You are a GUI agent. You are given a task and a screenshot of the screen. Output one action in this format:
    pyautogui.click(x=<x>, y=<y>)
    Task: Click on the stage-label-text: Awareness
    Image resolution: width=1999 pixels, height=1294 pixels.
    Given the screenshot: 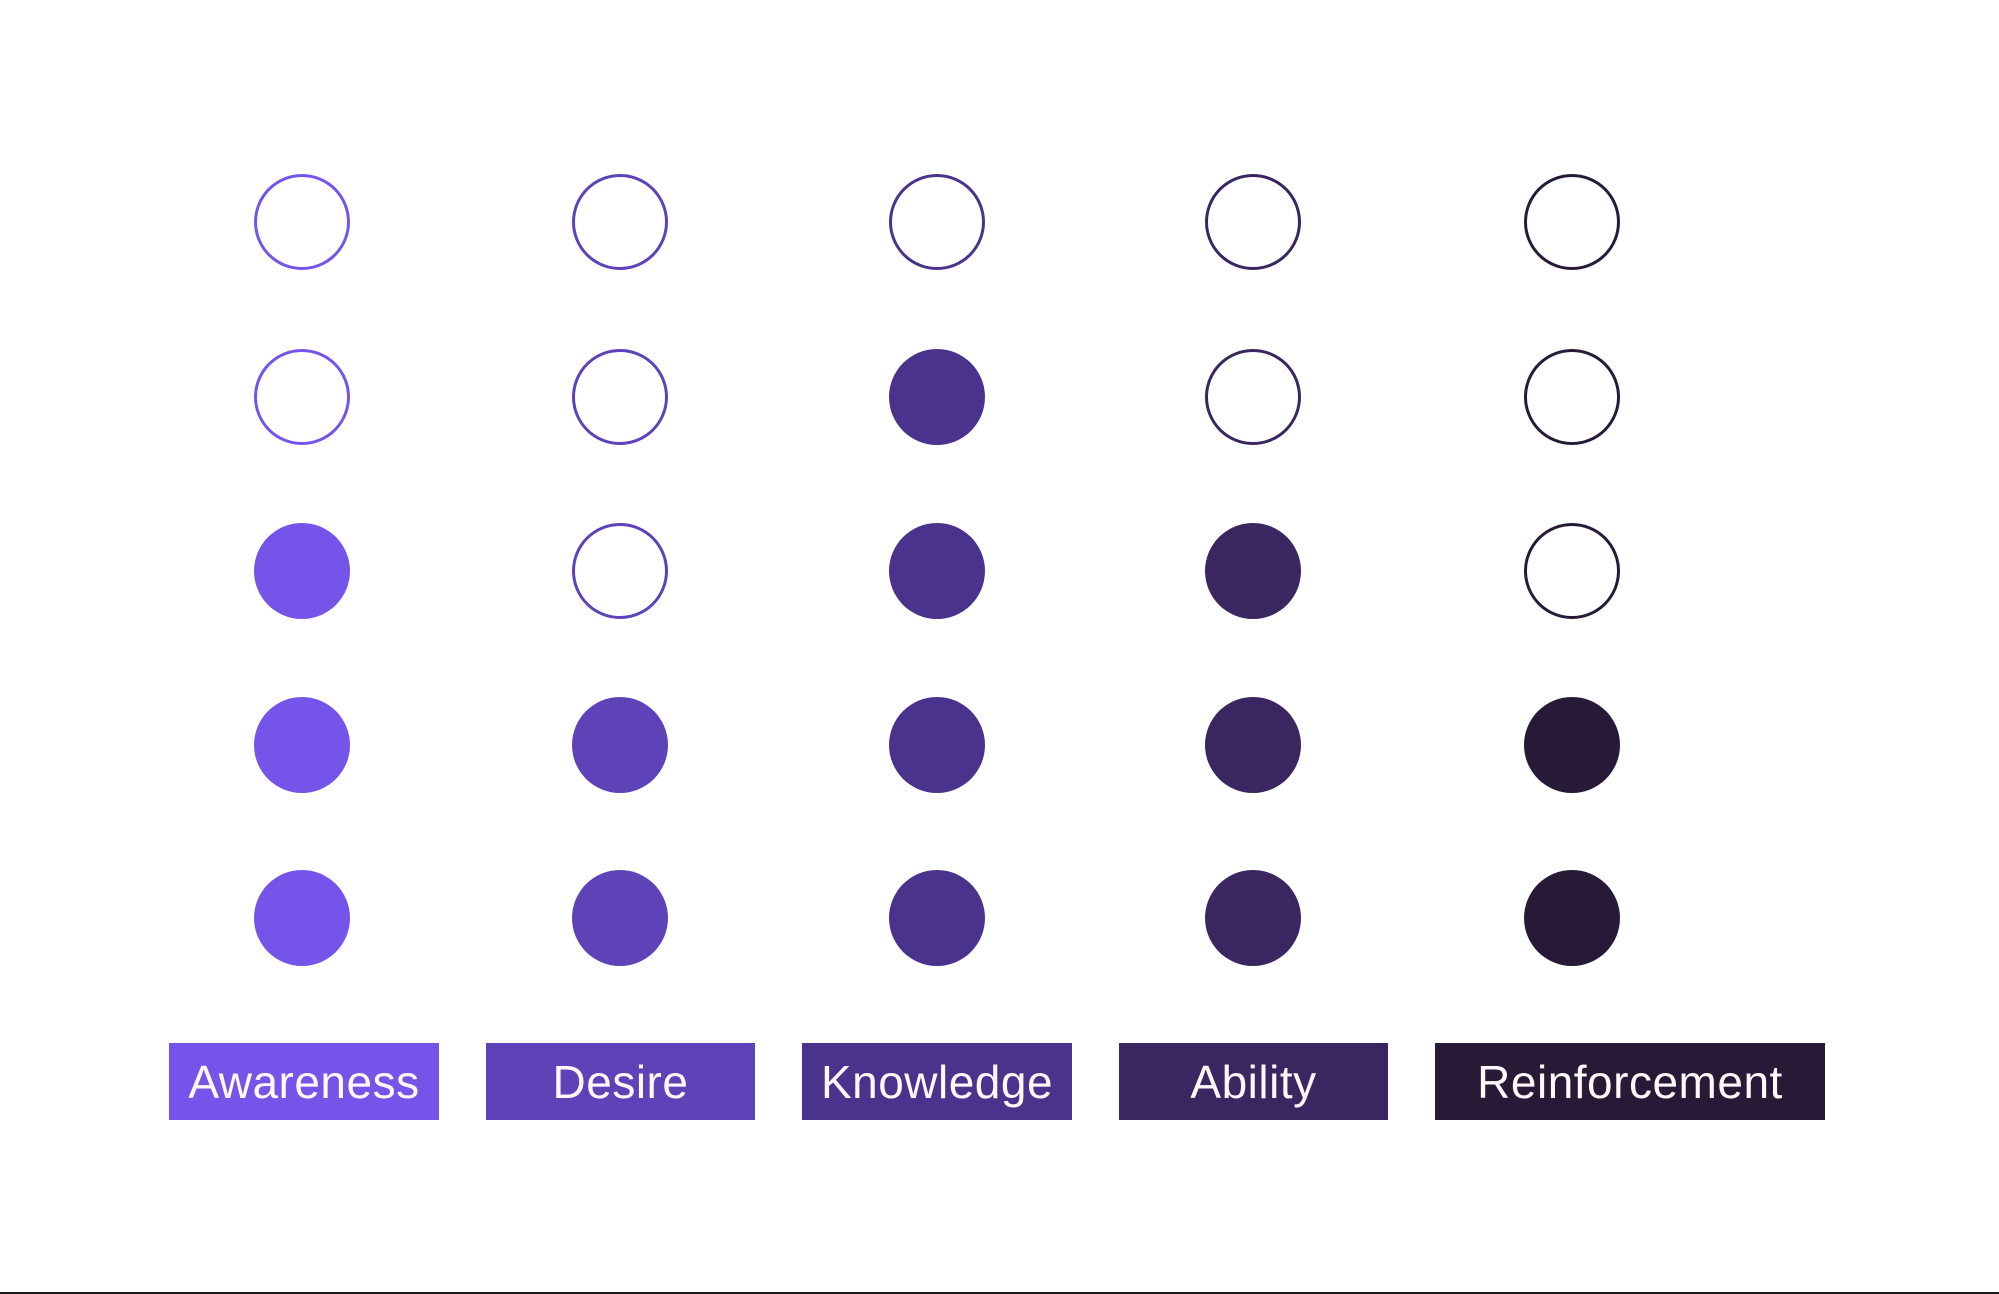 What is the action you would take?
    pyautogui.click(x=304, y=1081)
    